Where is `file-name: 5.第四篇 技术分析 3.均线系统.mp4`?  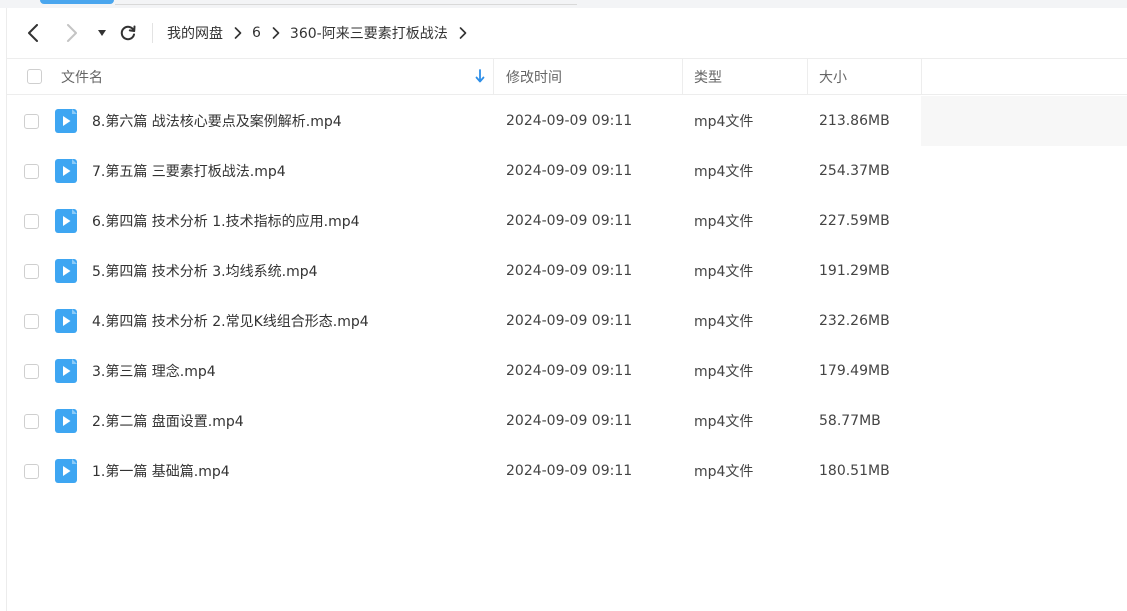
file-name: 5.第四篇 技术分析 3.均线系统.mp4 is located at coordinates (205, 271).